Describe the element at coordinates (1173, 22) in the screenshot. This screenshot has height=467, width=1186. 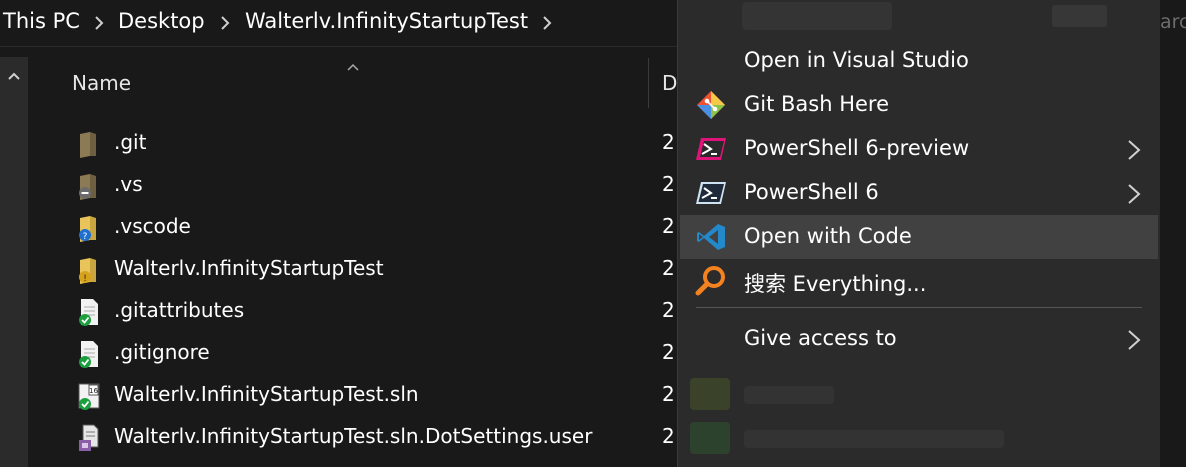
I see `search-box-hint: arc` at that location.